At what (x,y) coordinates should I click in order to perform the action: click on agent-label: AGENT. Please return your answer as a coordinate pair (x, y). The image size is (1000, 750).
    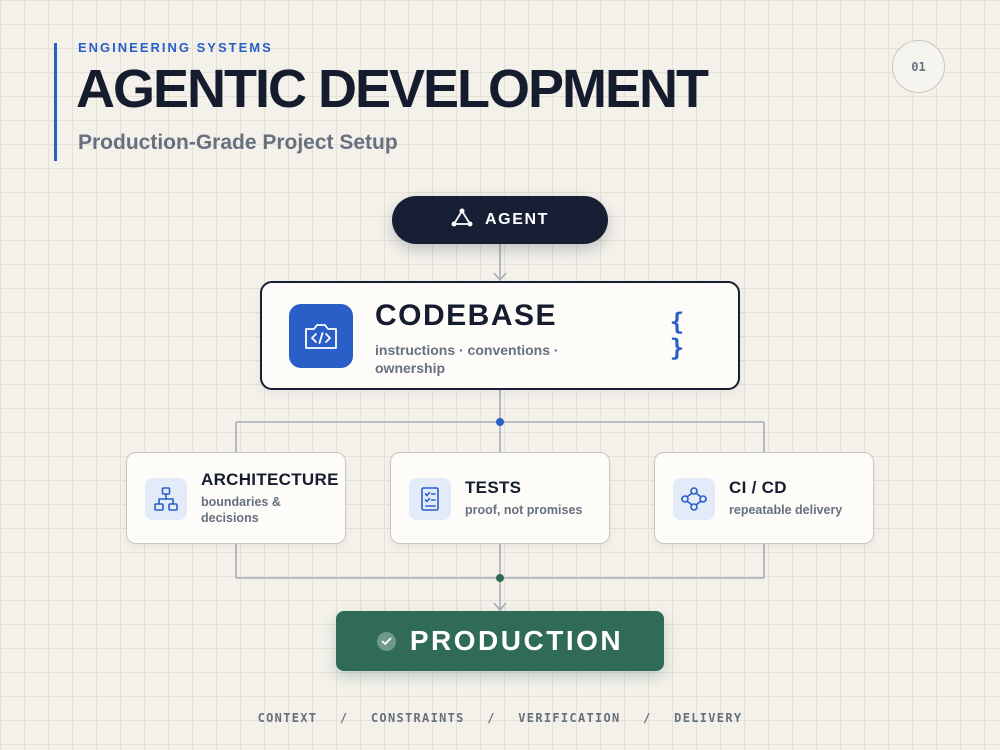
    Looking at the image, I should click on (517, 219).